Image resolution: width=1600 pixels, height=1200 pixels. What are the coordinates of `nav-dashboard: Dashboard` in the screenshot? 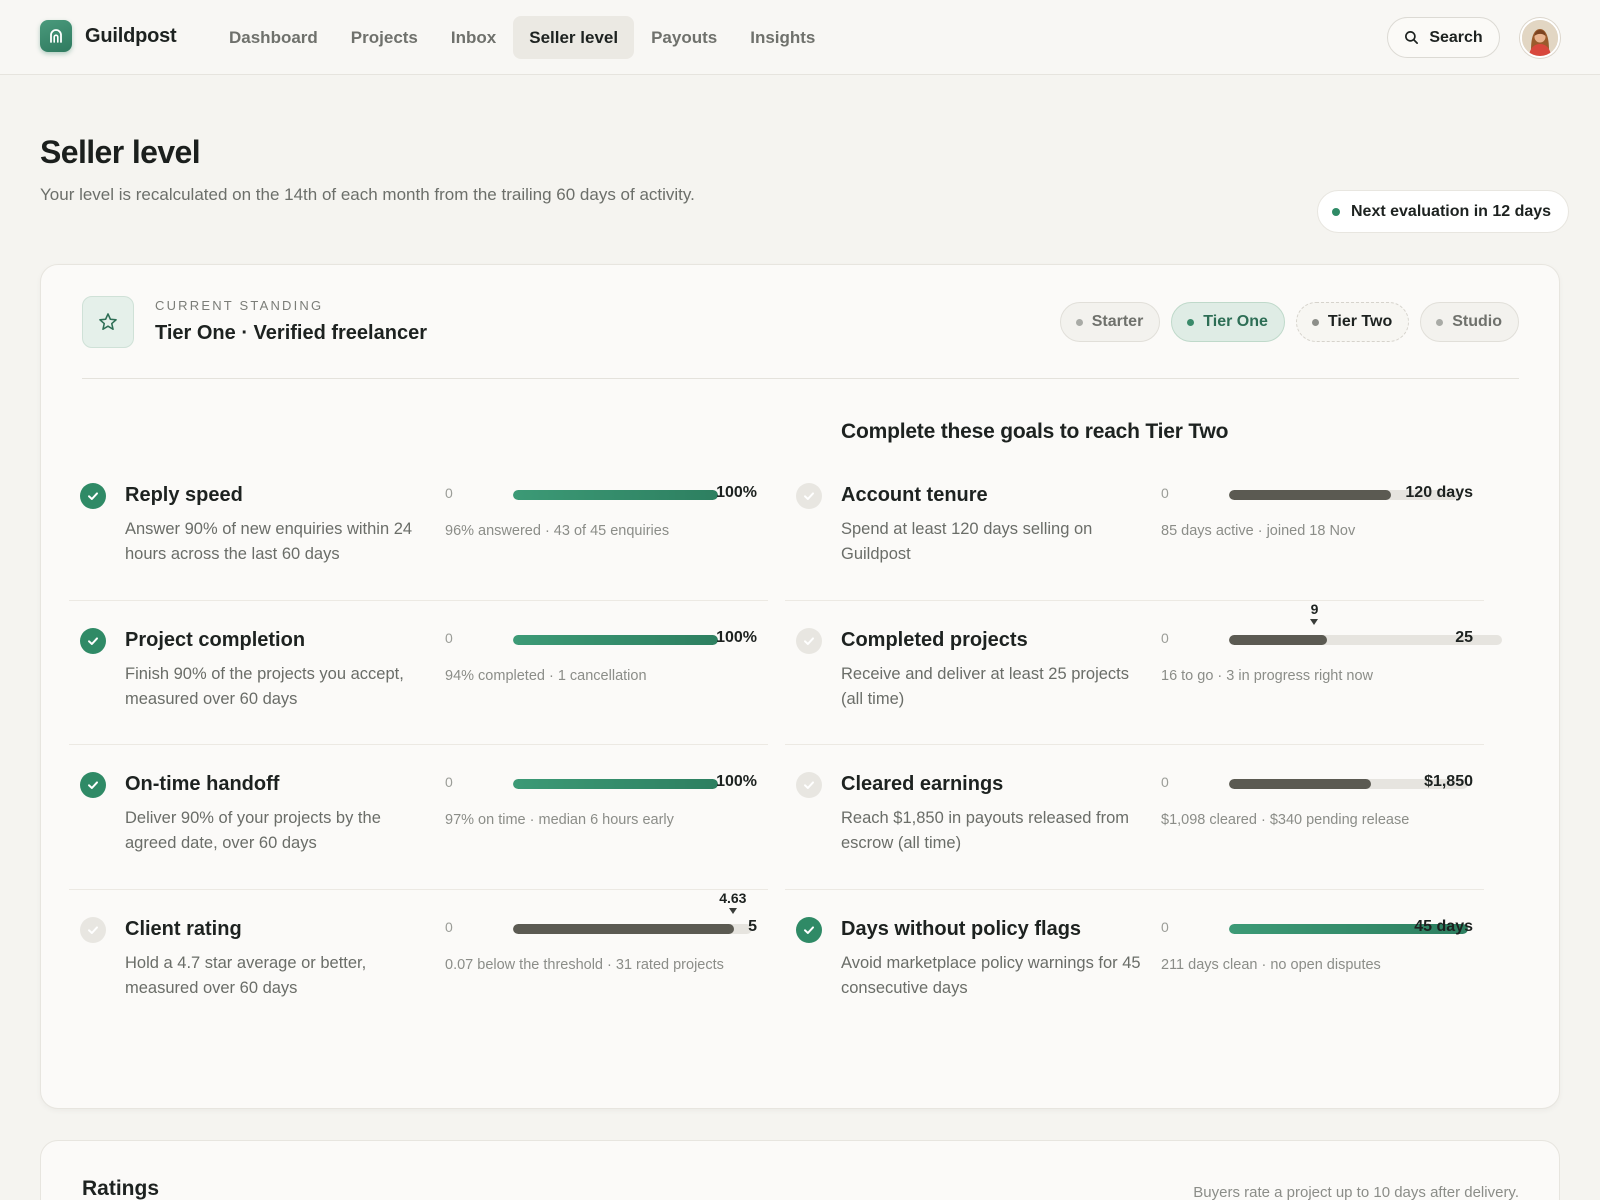 It's located at (273, 37).